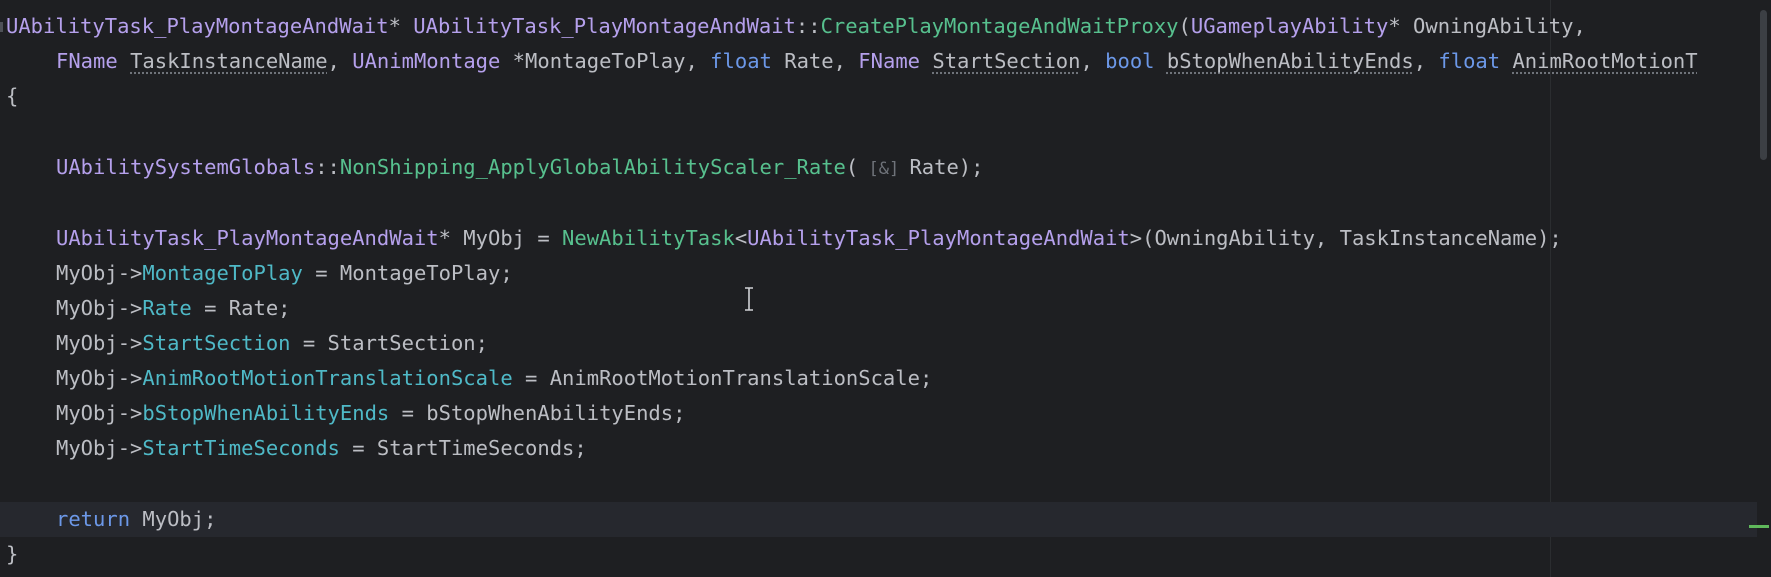 The height and width of the screenshot is (577, 1771). I want to click on param-name: StartSection, so click(1006, 61).